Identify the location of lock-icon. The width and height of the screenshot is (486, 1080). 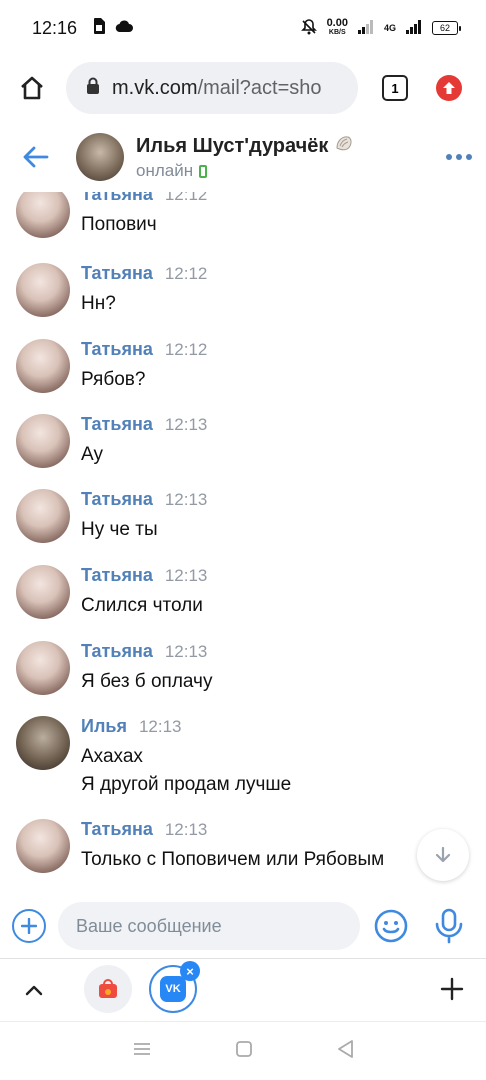
(93, 88).